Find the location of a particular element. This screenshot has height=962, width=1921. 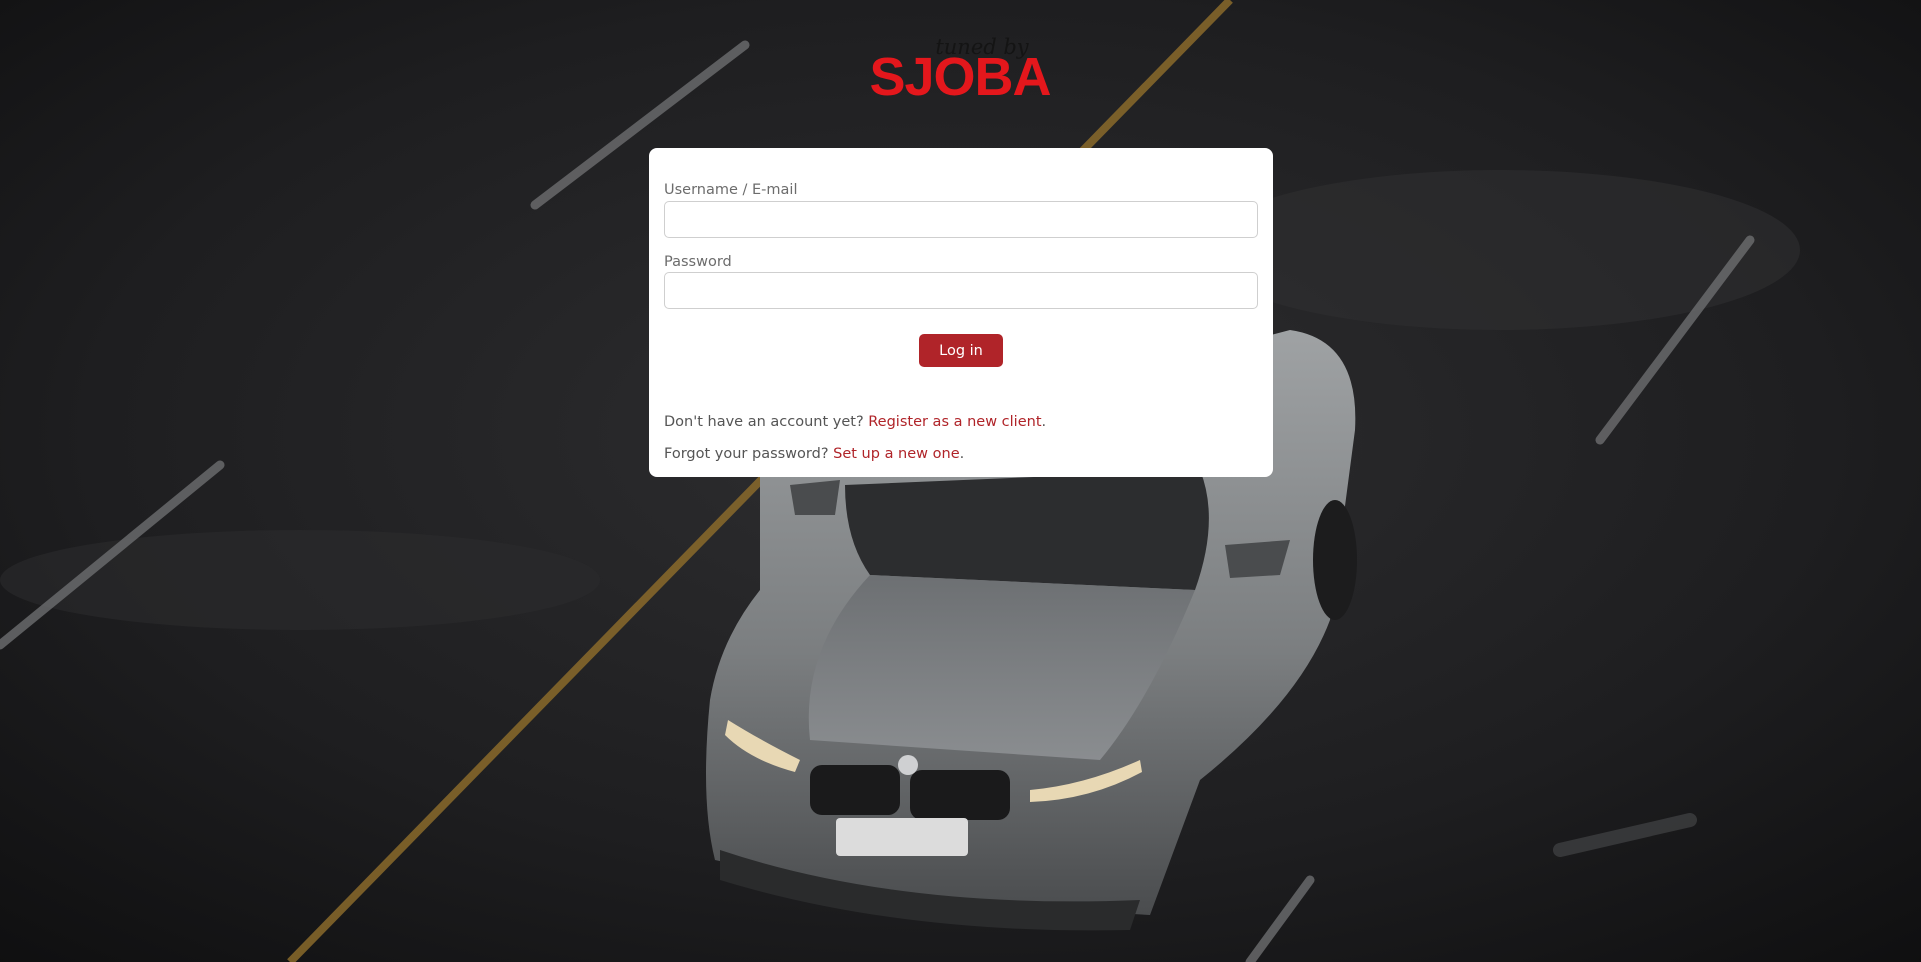

login-button: Log in is located at coordinates (961, 350).